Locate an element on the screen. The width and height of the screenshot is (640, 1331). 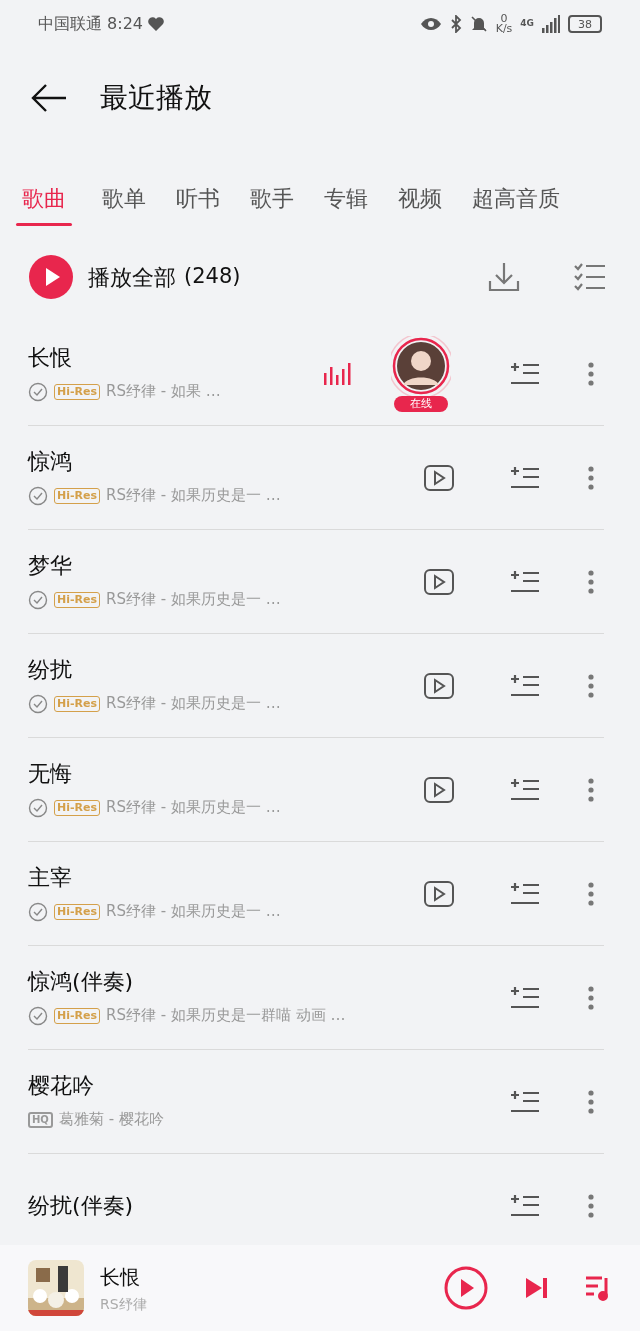
tab: 歌单 is located at coordinates (124, 198).